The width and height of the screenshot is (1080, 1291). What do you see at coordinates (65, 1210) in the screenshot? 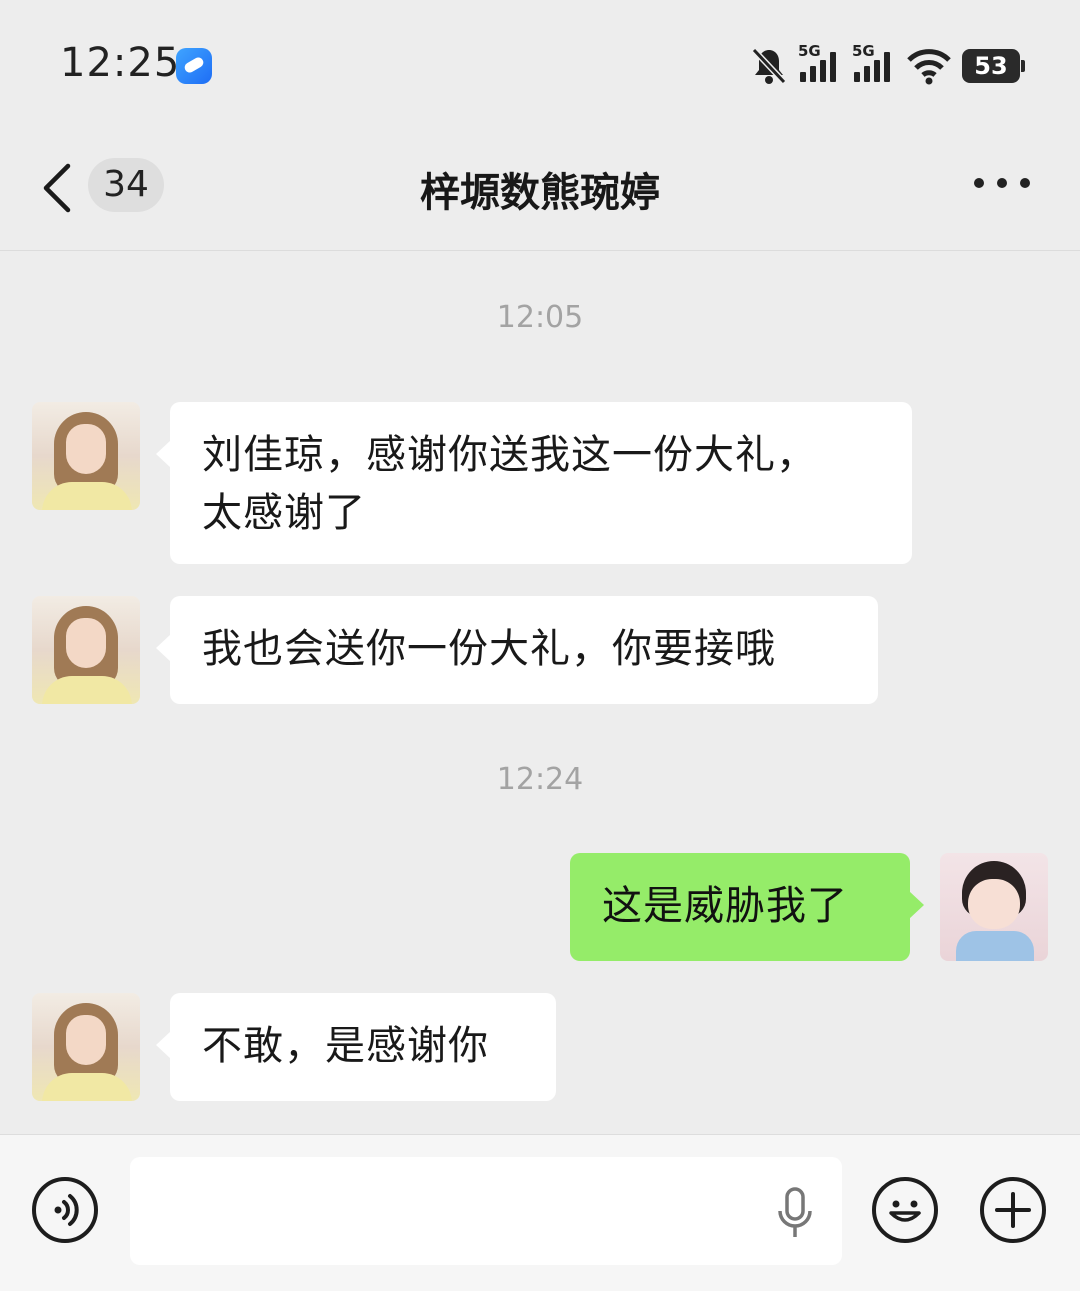
I see `voice-mode-icon` at bounding box center [65, 1210].